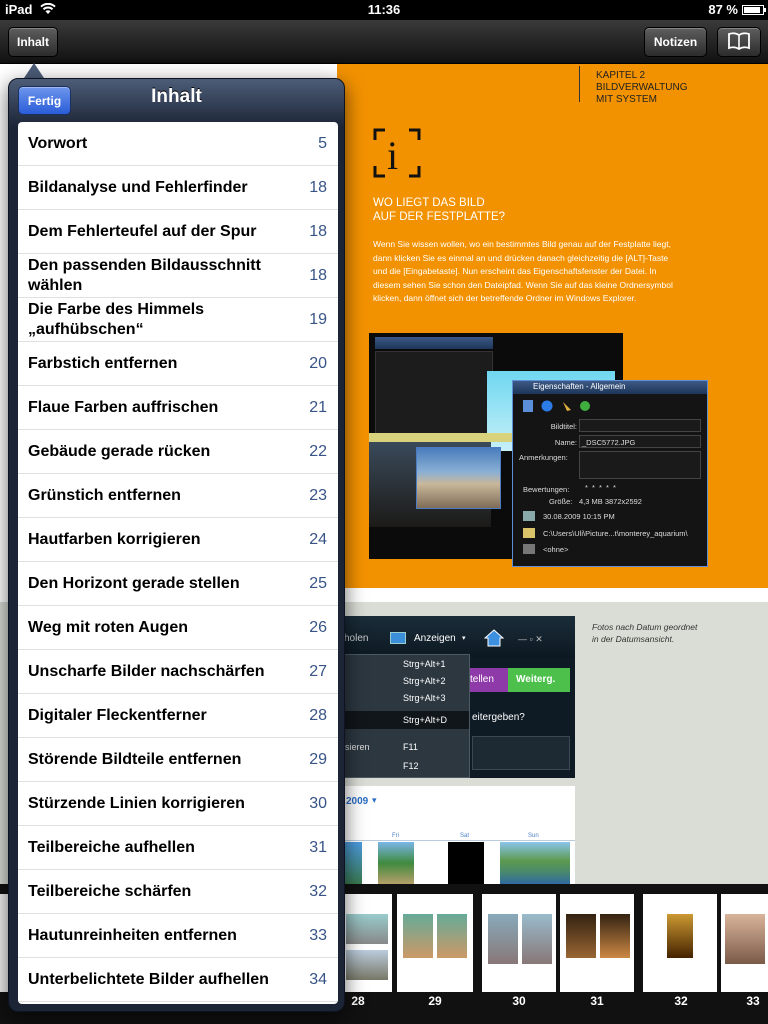 This screenshot has height=1024, width=768. I want to click on toc-item-page: 28, so click(318, 715).